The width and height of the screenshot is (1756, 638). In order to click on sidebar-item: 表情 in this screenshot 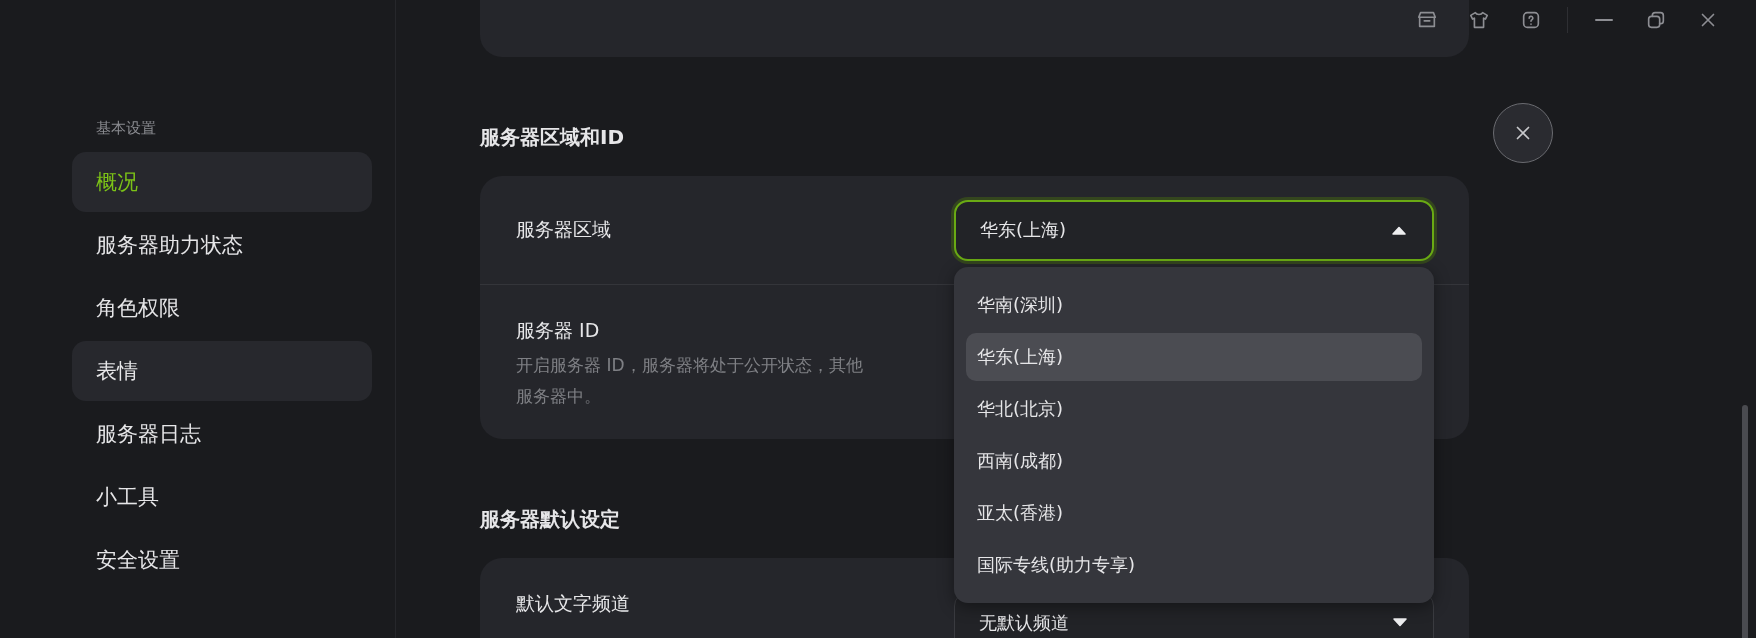, I will do `click(222, 371)`.